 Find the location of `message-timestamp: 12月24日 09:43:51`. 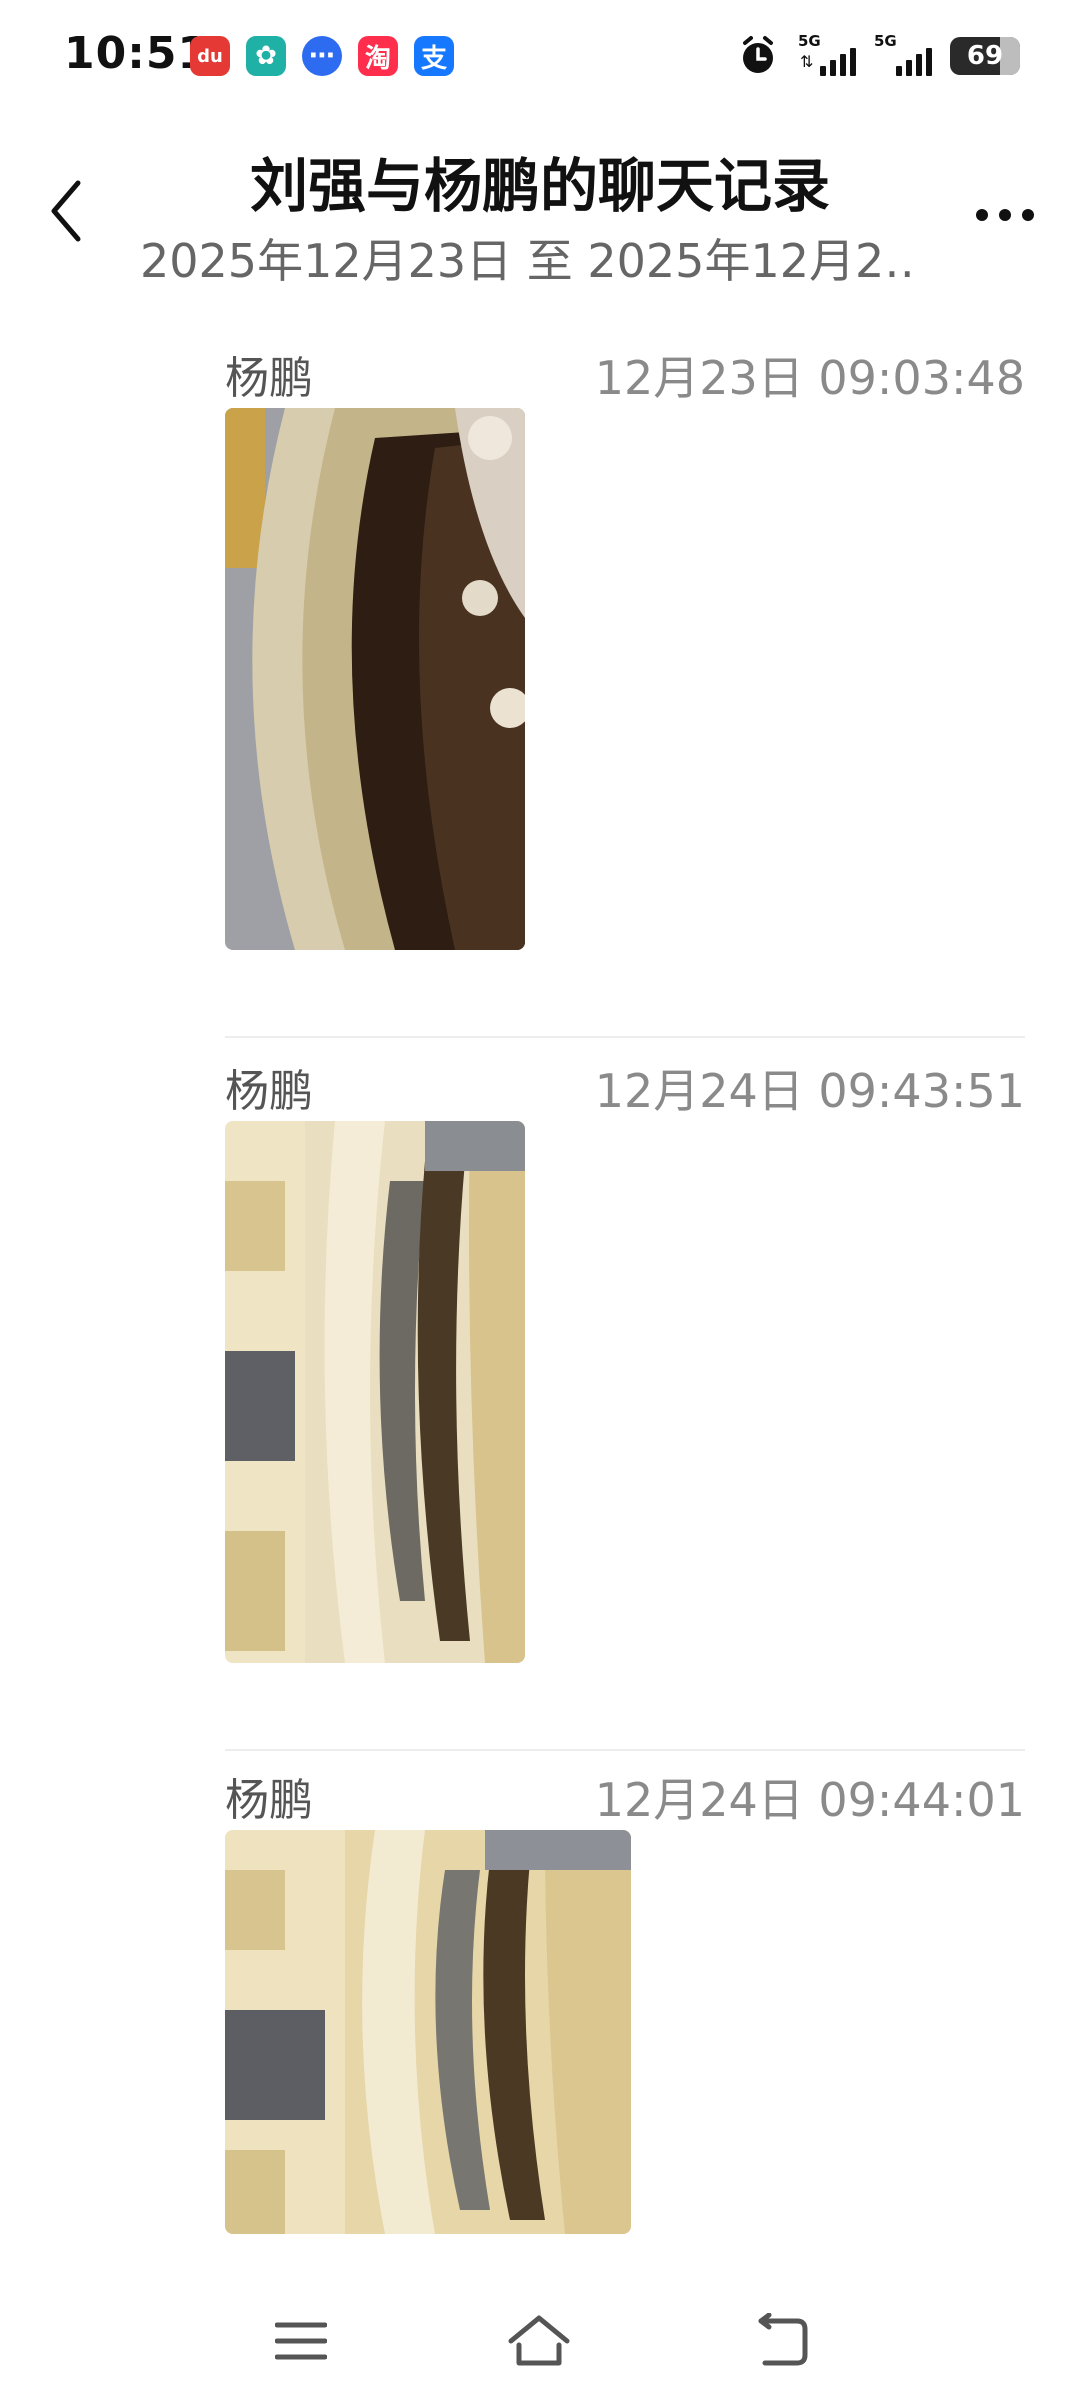

message-timestamp: 12月24日 09:43:51 is located at coordinates (809, 1091).